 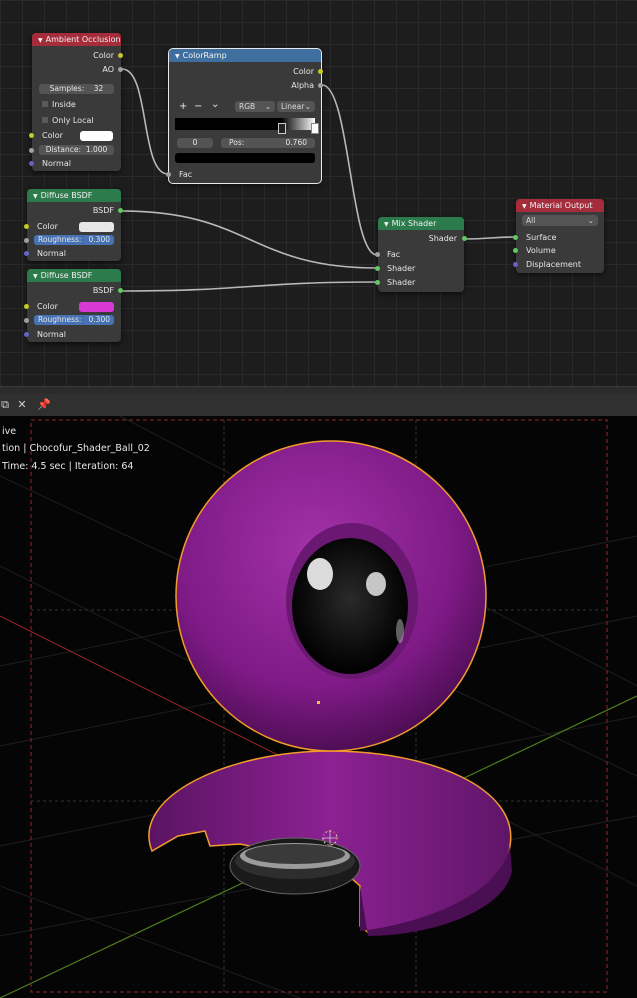 I want to click on shader-ball-base, so click(x=330, y=843).